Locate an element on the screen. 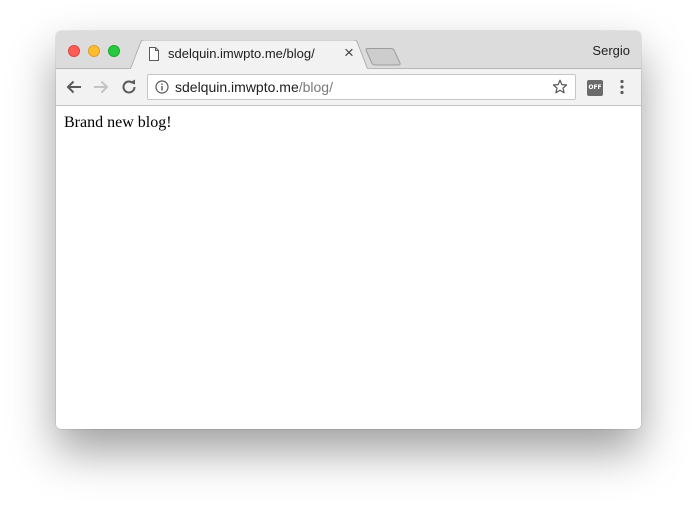 Image resolution: width=697 pixels, height=509 pixels. tab-title: sdelquin.imwpto.me/blog/ is located at coordinates (241, 53).